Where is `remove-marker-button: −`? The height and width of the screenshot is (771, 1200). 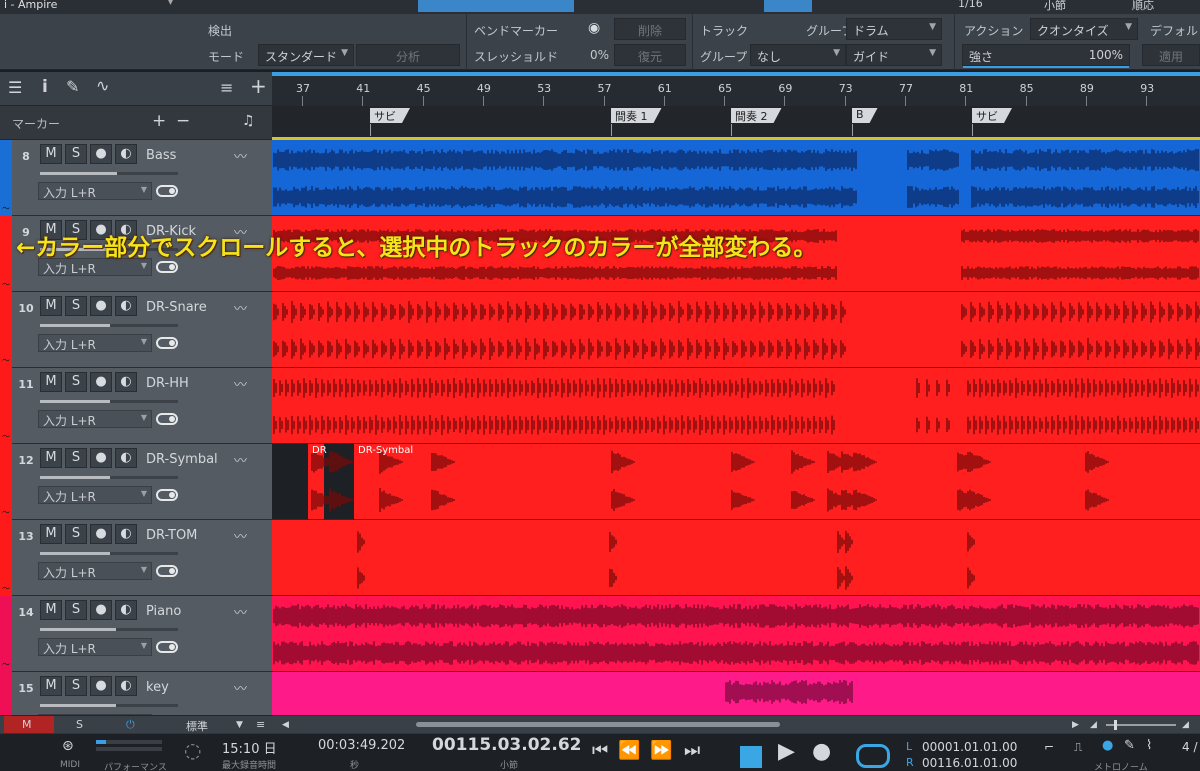 remove-marker-button: − is located at coordinates (183, 121).